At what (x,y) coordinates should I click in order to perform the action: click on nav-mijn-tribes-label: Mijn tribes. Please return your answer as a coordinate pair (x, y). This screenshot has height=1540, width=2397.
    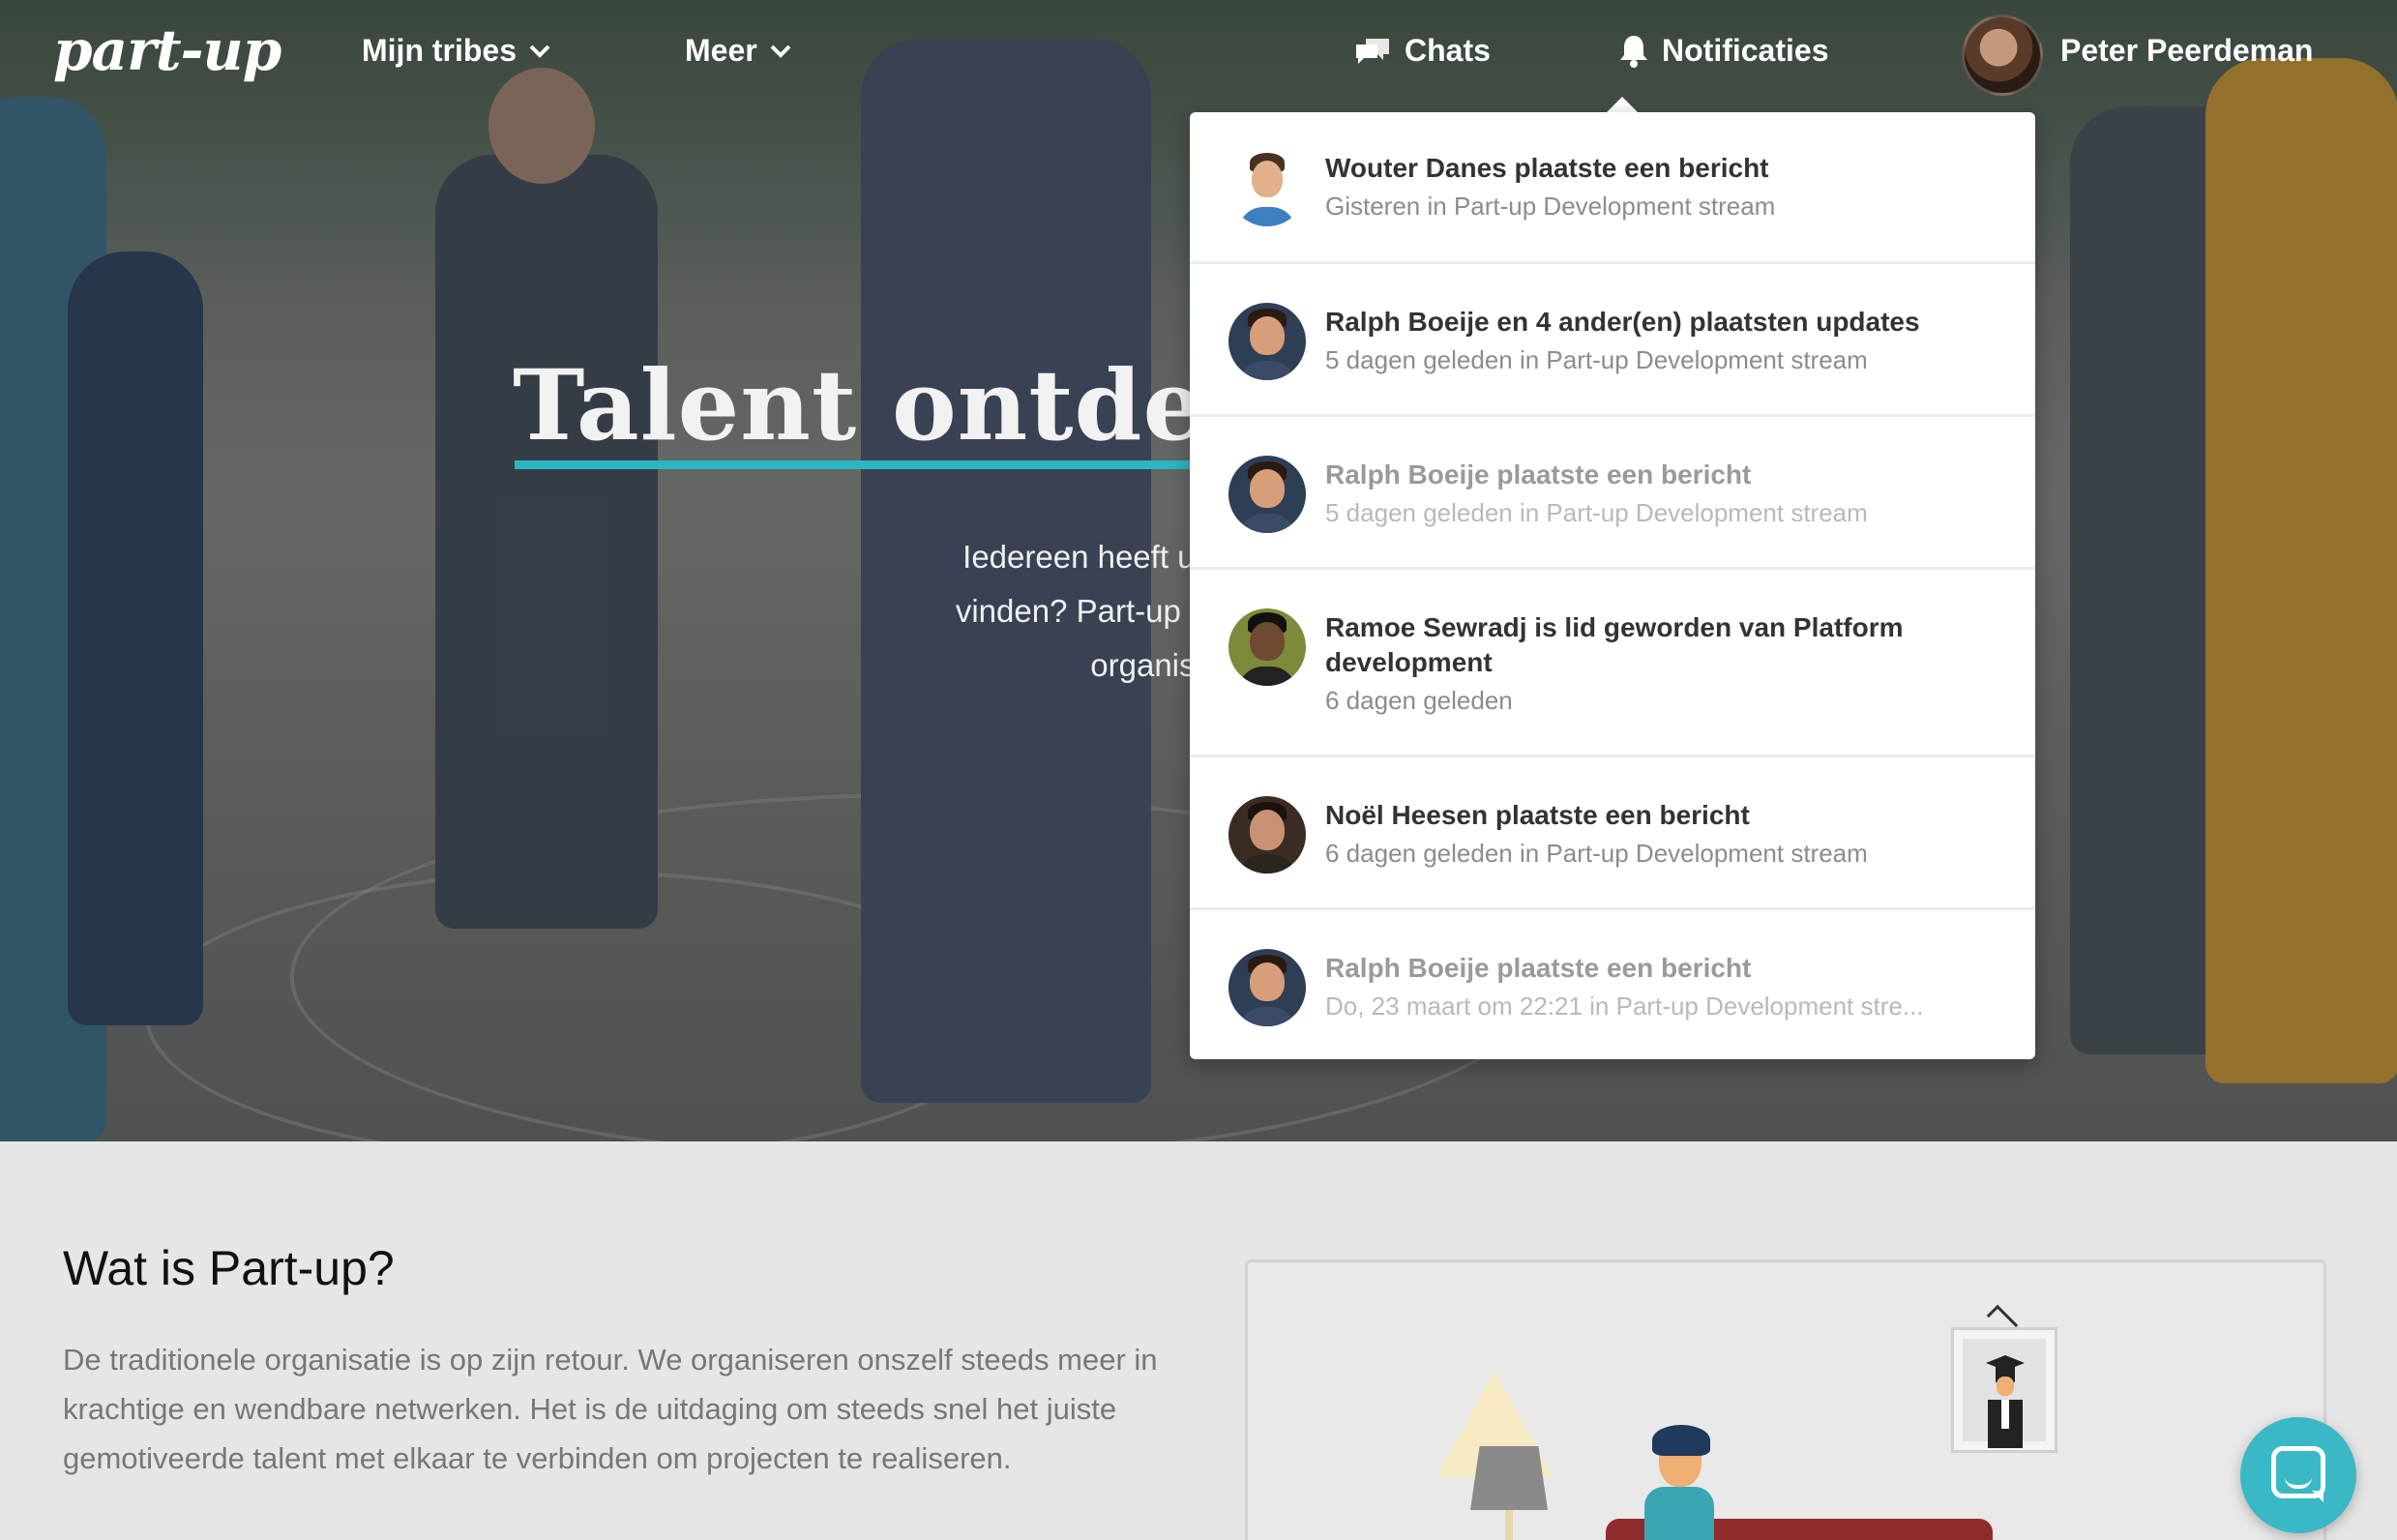
    Looking at the image, I should click on (440, 50).